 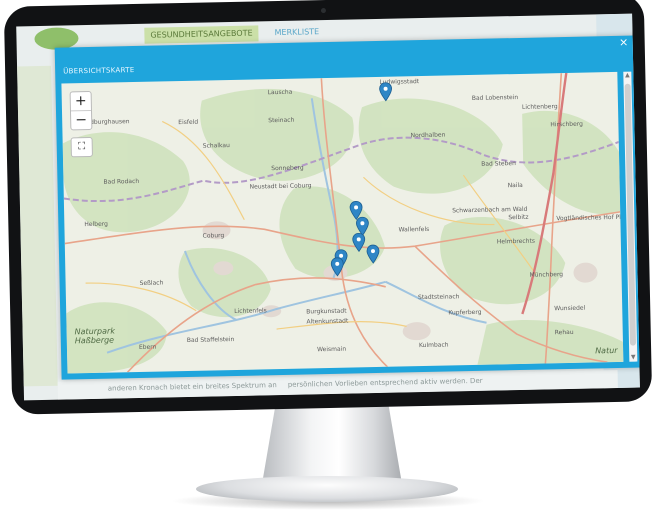 I want to click on map-label: Coburg, so click(x=213, y=236).